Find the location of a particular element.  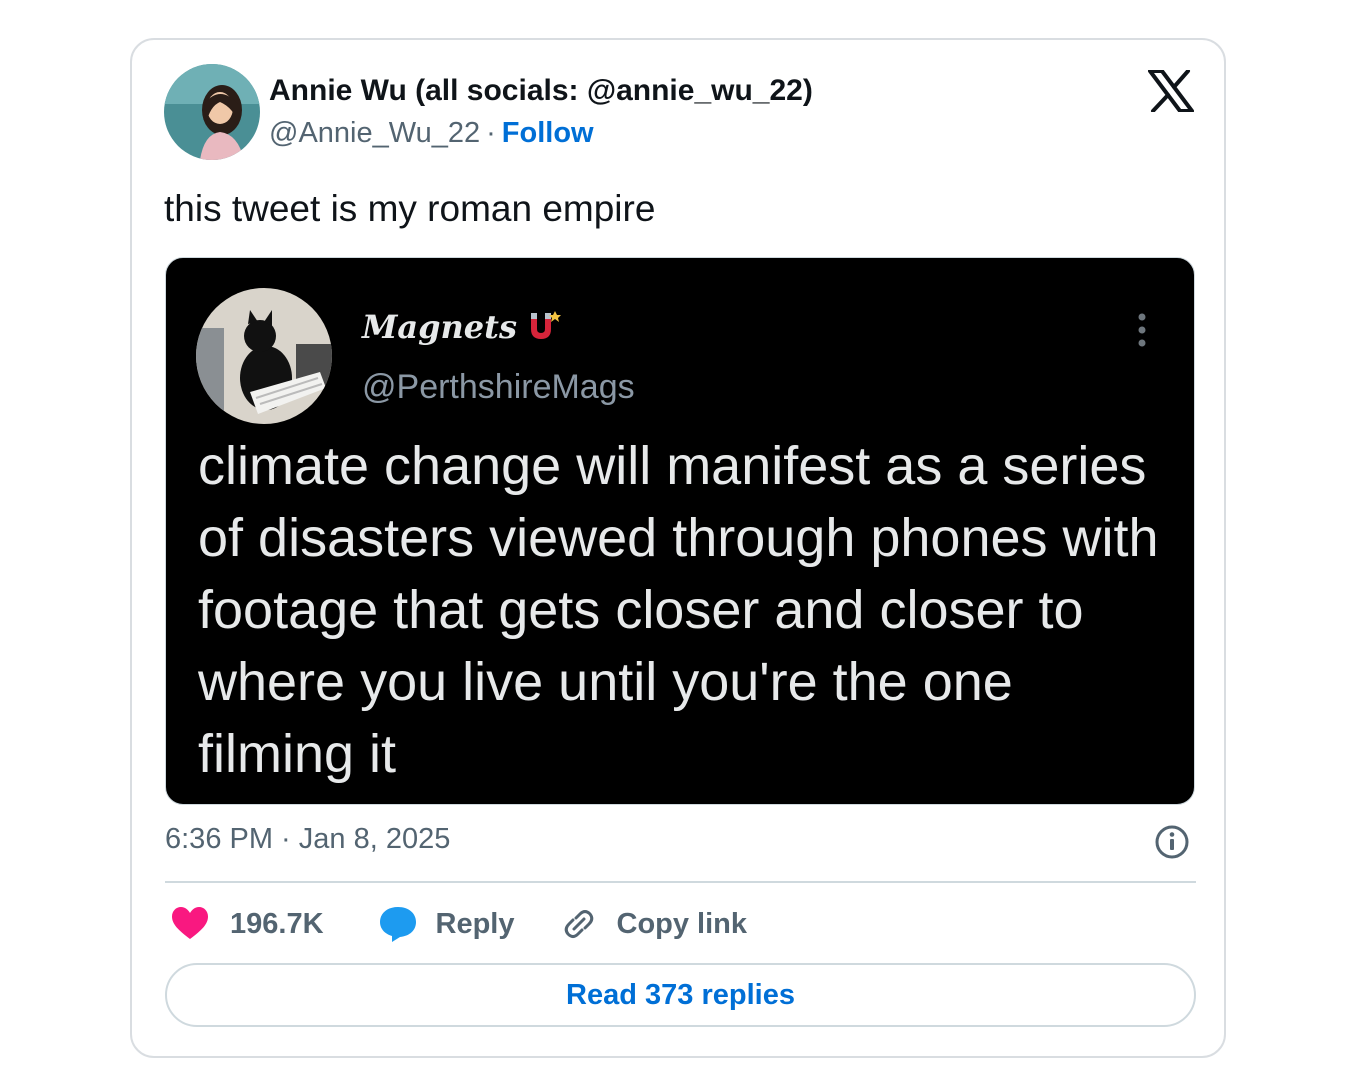

reply-button: Reply is located at coordinates (446, 924).